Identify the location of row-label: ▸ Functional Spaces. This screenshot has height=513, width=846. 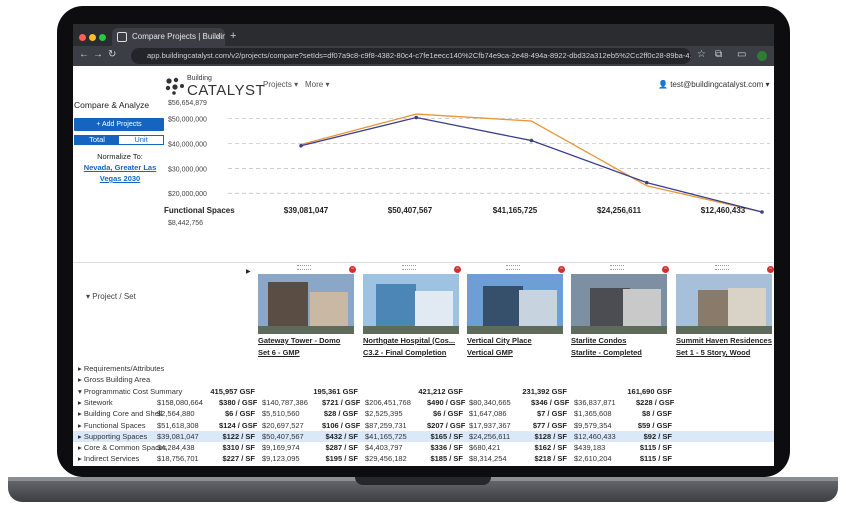
(112, 425).